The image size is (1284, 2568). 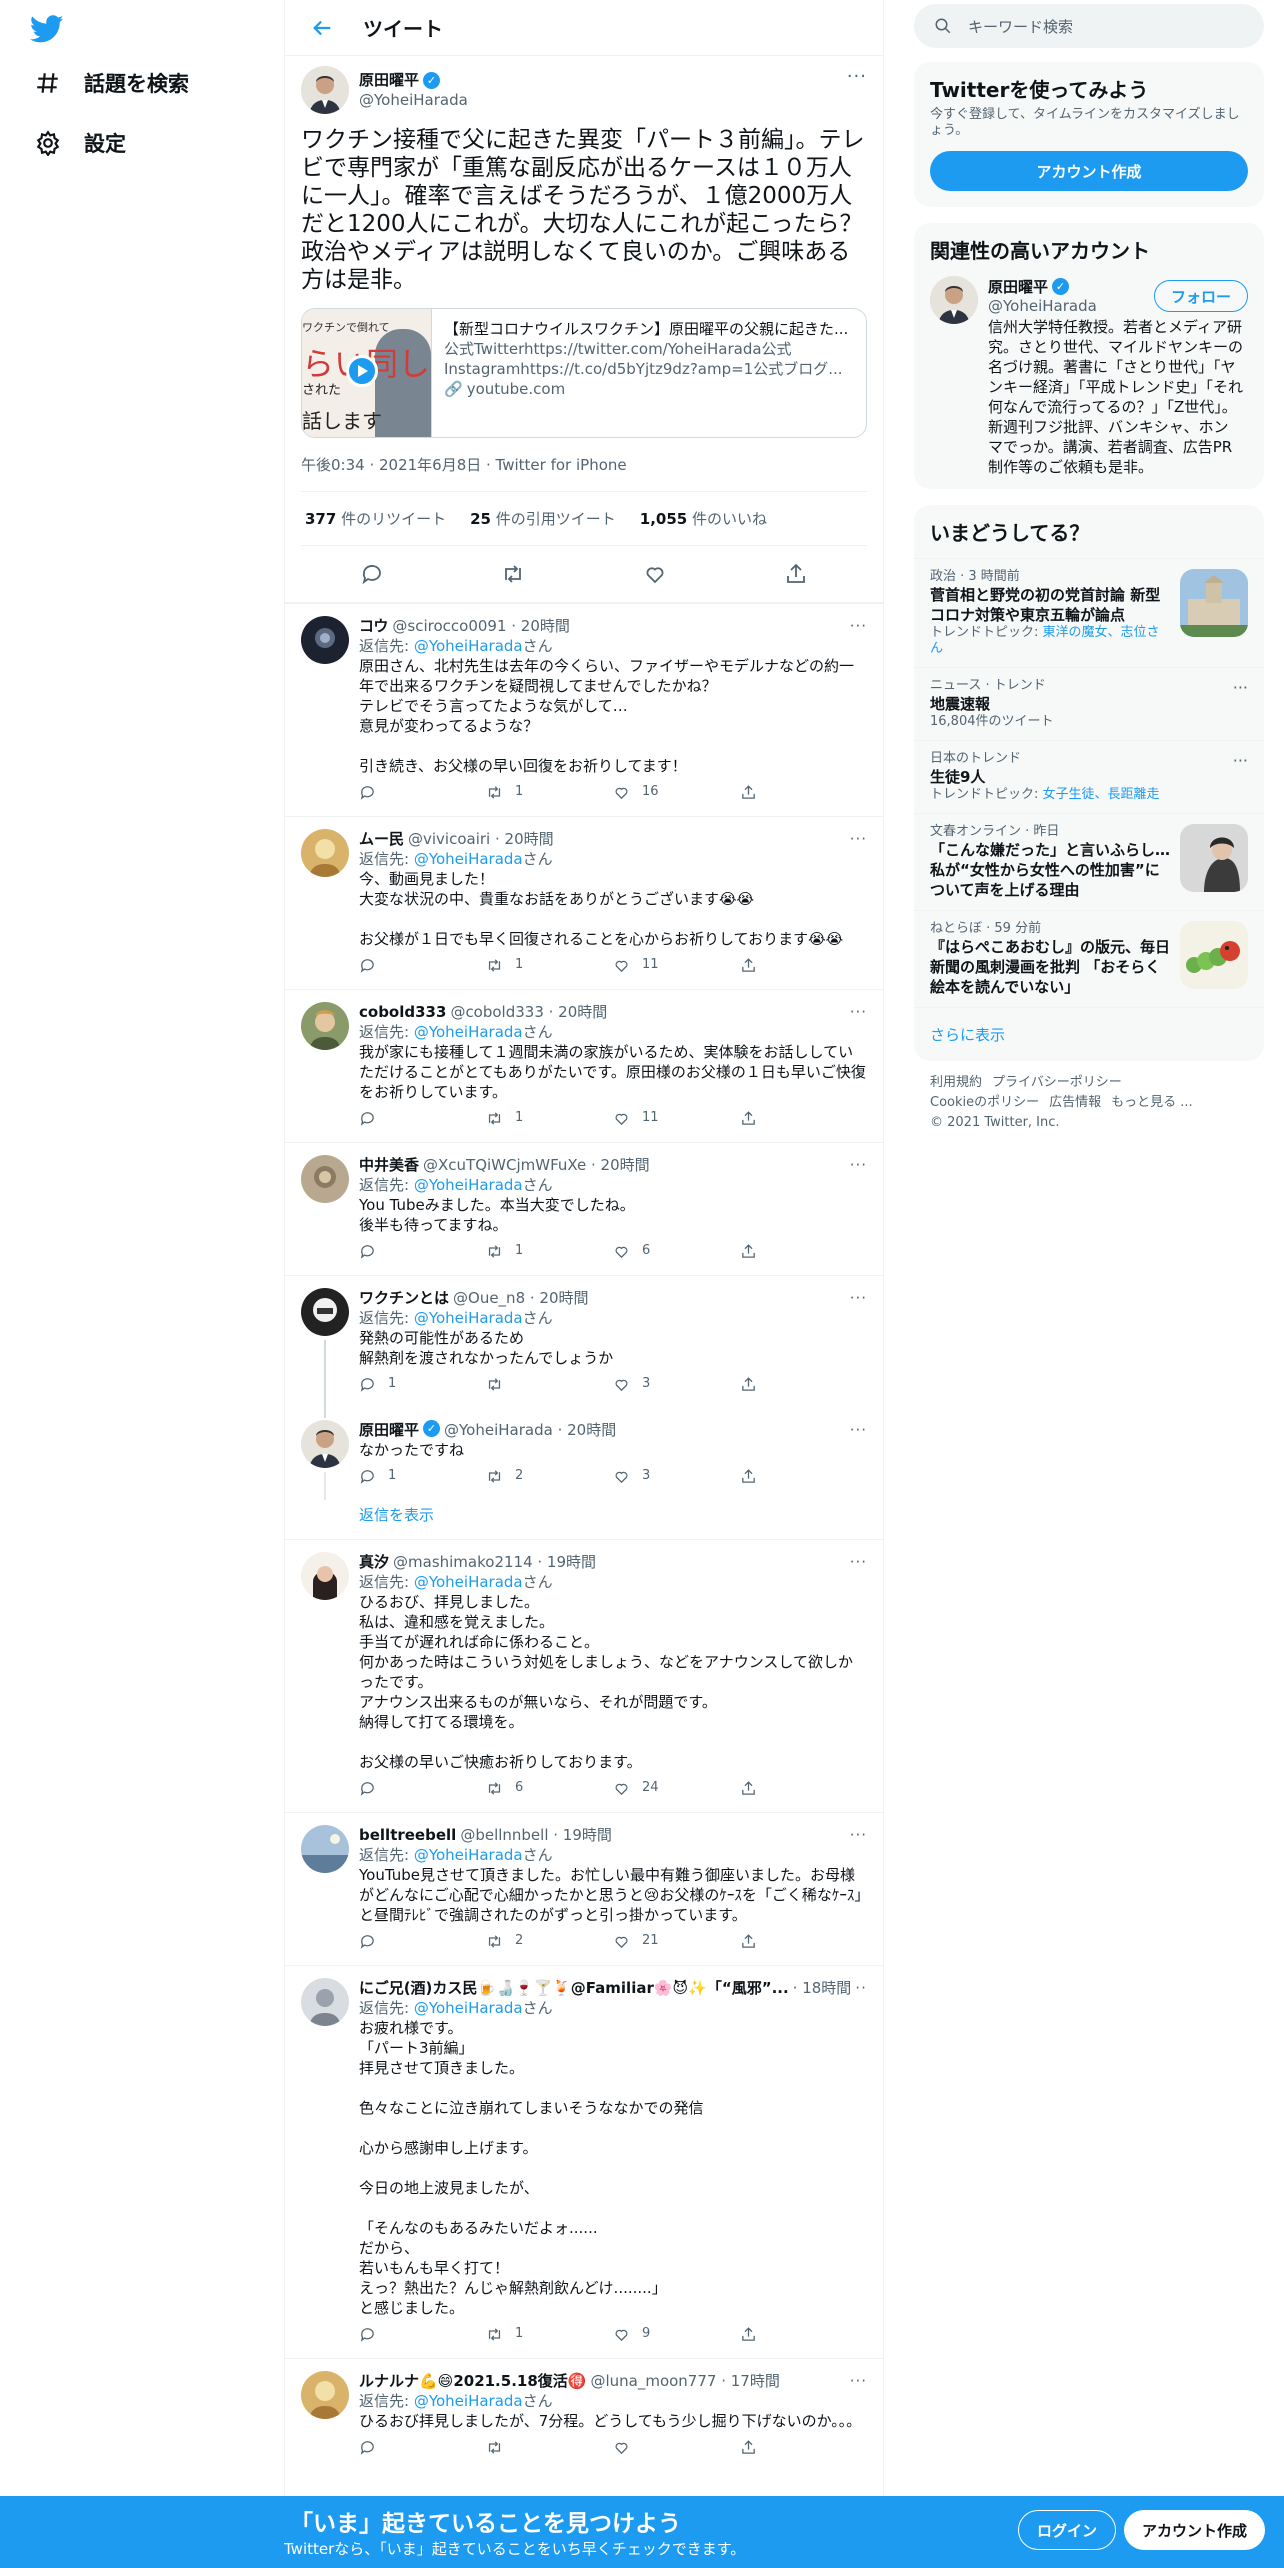 What do you see at coordinates (111, 83) in the screenshot?
I see `nav-explore: 話題を検索` at bounding box center [111, 83].